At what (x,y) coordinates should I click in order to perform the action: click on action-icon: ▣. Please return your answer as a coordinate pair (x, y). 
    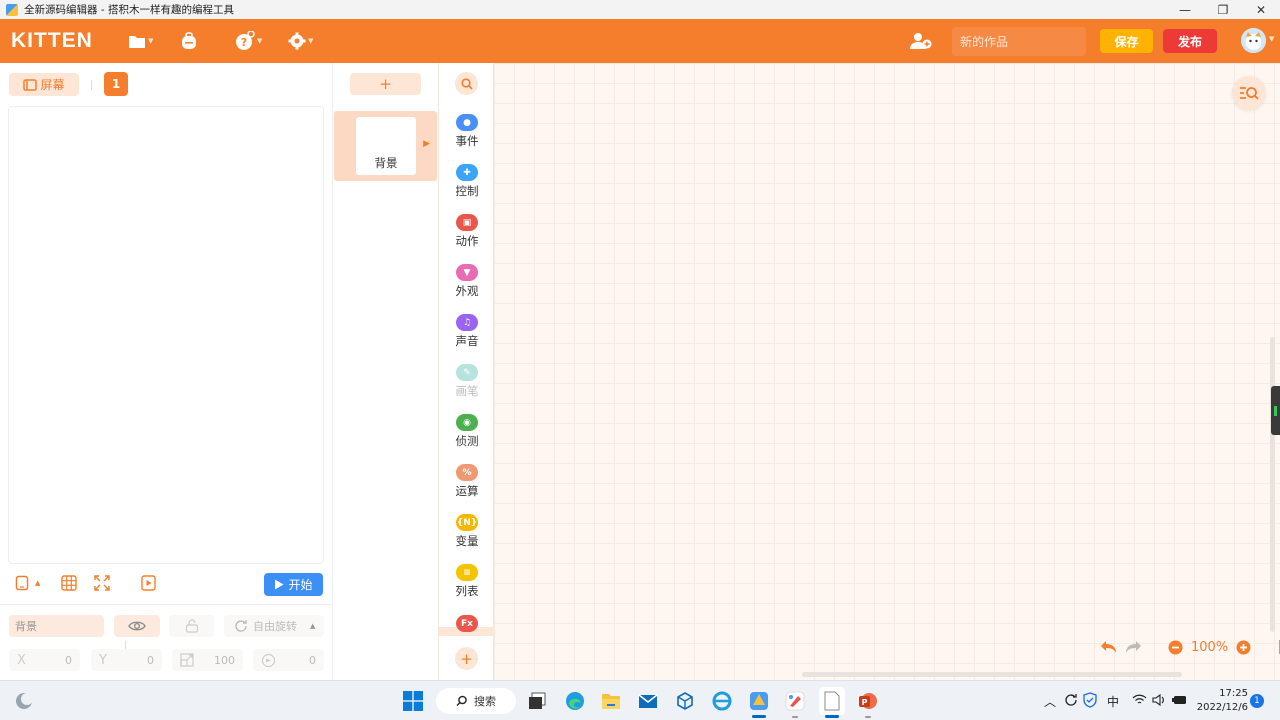
    Looking at the image, I should click on (467, 222).